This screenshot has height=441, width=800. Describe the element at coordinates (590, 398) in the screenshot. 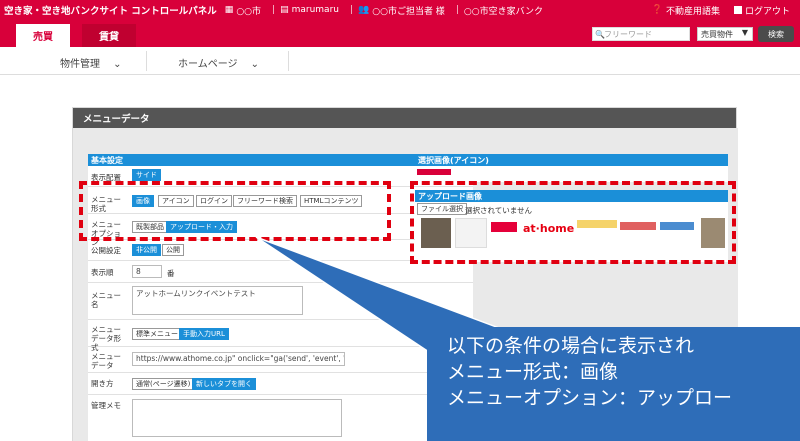

I see `callout-line-3: メニューオプション：アップロー` at that location.